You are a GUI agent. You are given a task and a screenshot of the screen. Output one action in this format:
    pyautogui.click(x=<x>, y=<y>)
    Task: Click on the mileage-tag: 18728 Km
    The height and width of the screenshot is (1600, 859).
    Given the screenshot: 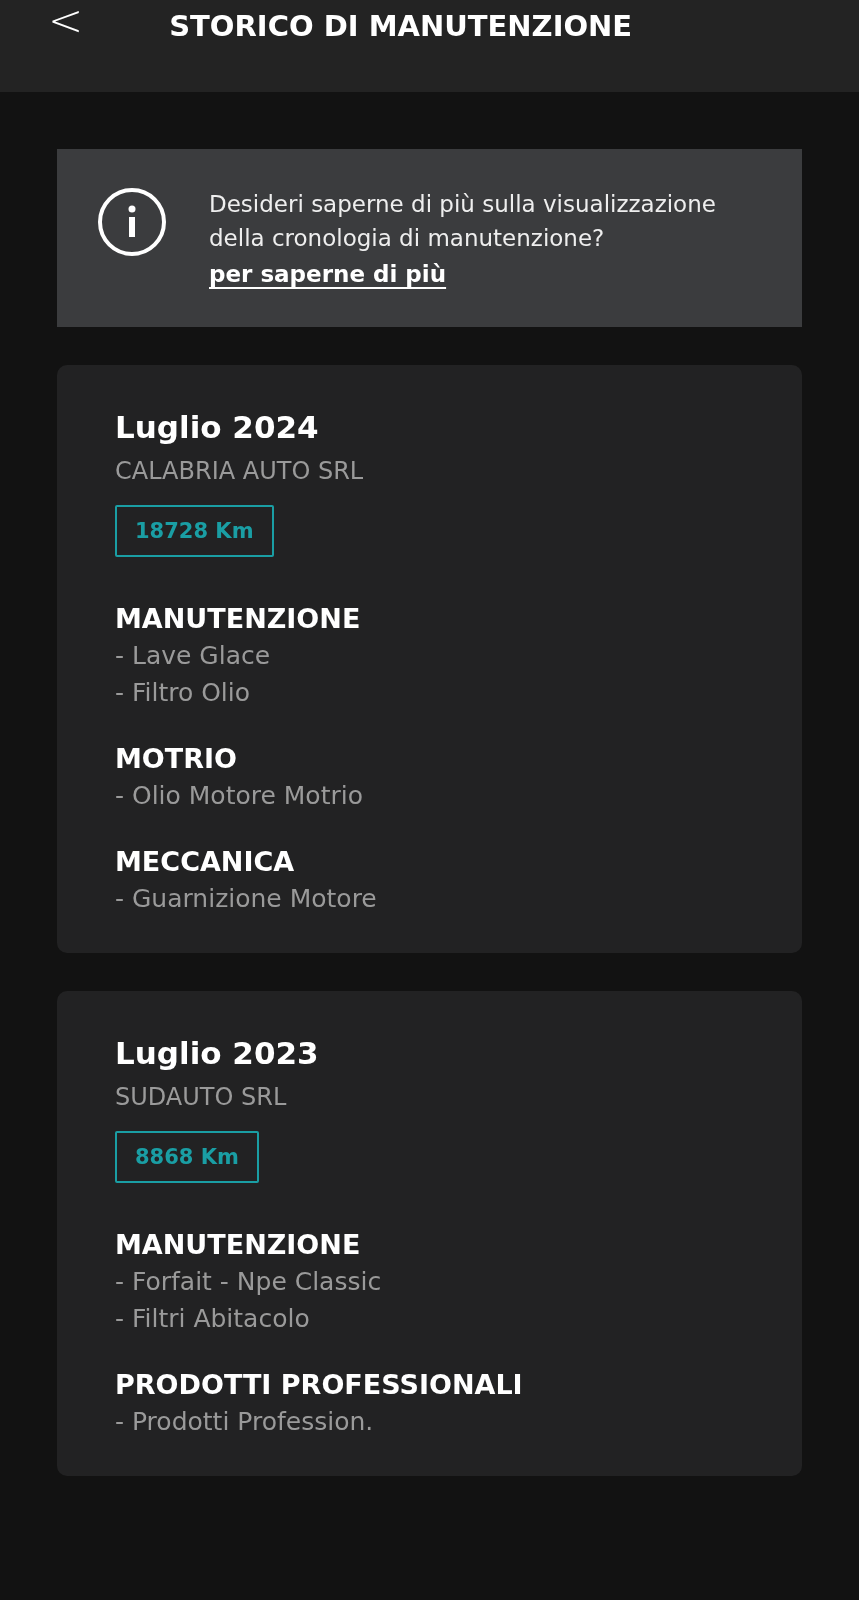 What is the action you would take?
    pyautogui.click(x=194, y=531)
    